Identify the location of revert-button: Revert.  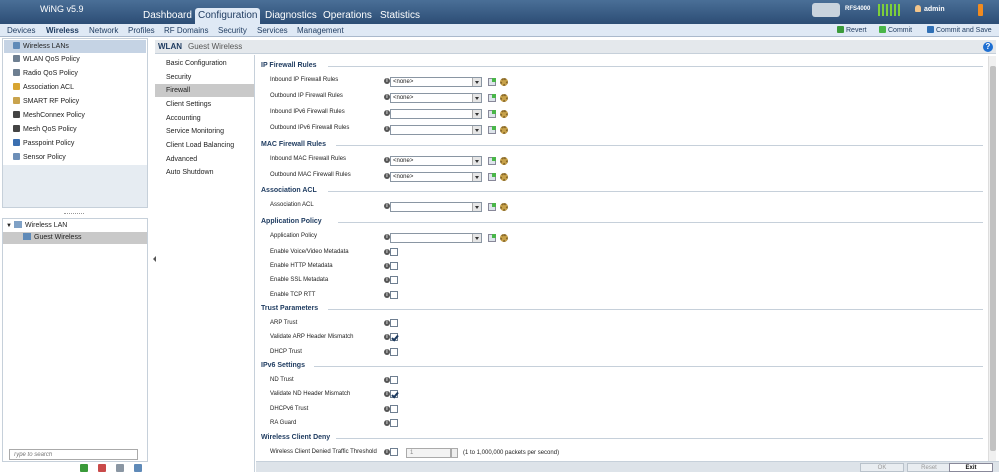
(852, 30).